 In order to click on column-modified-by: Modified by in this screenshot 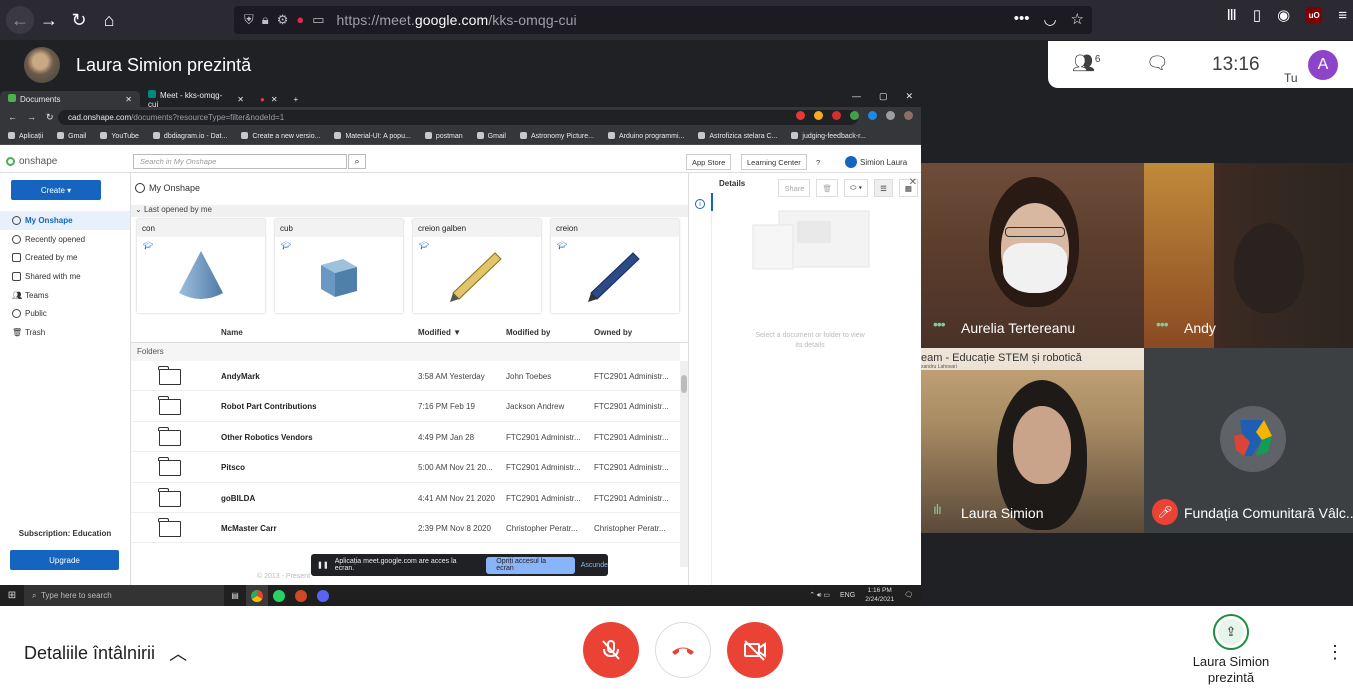, I will do `click(528, 332)`.